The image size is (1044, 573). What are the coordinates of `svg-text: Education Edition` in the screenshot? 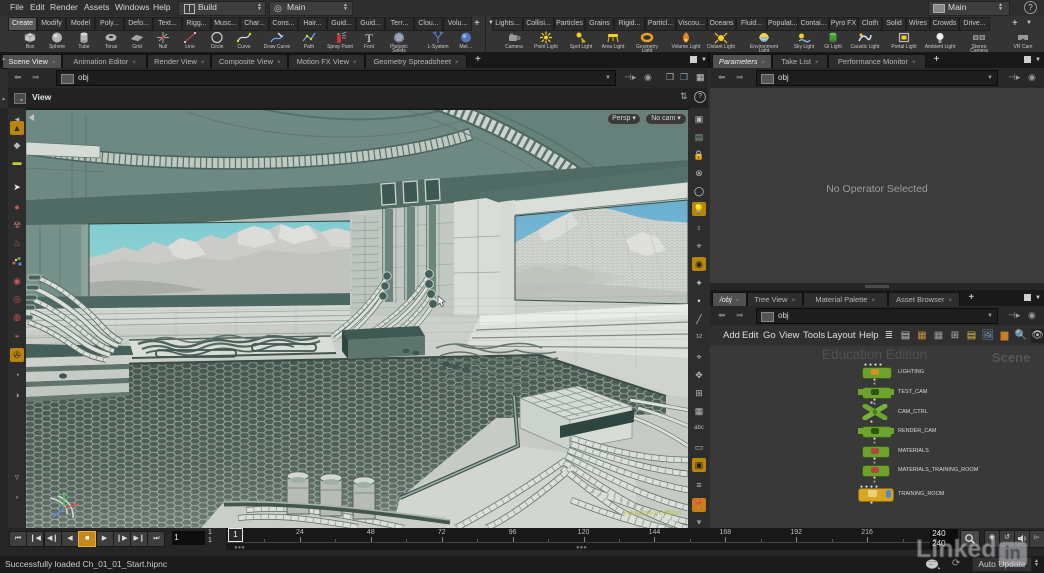 It's located at (652, 512).